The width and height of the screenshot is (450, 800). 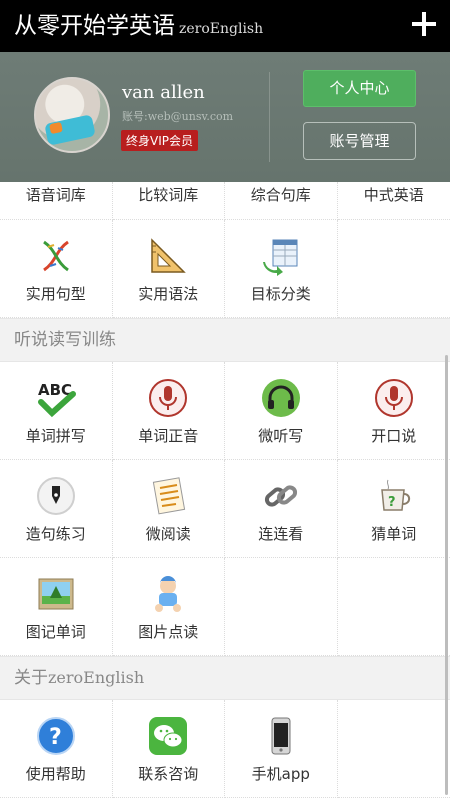 I want to click on phone-icon, so click(x=281, y=736).